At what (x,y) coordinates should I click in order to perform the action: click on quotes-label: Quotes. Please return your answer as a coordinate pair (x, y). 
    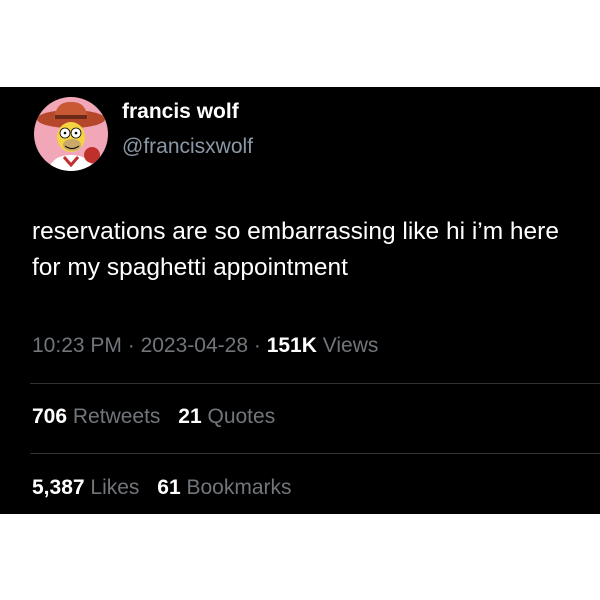
    Looking at the image, I should click on (241, 416).